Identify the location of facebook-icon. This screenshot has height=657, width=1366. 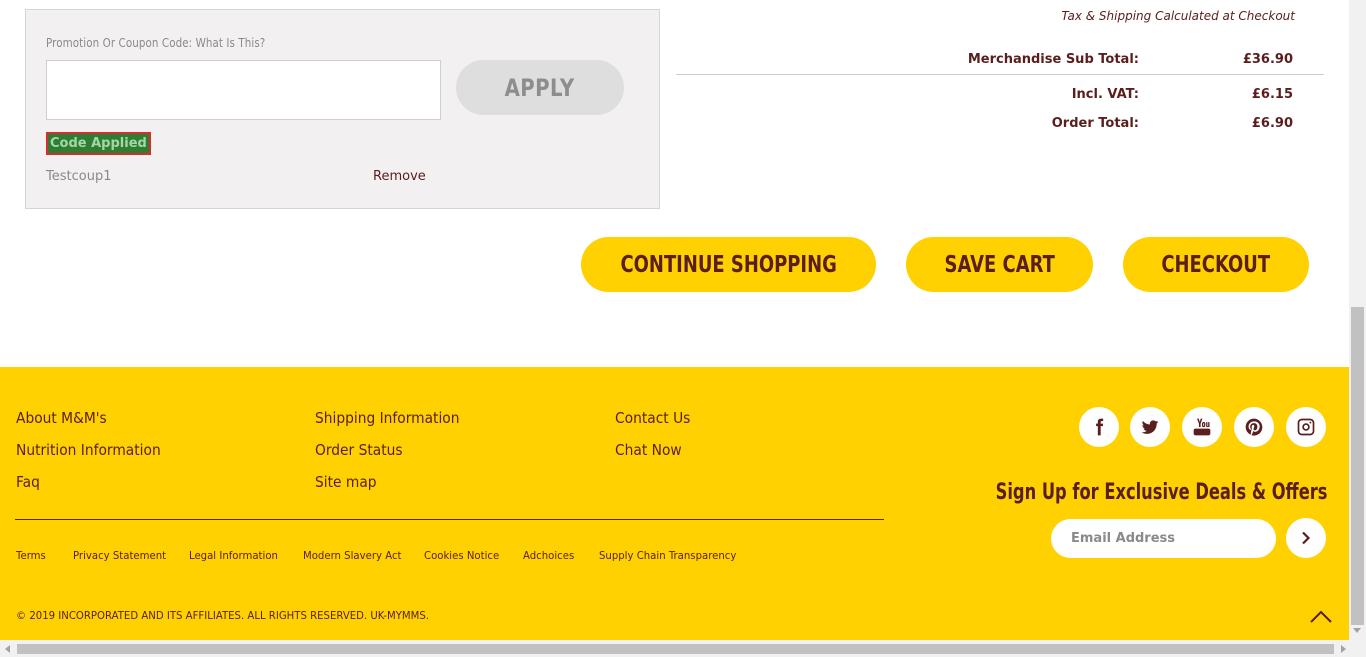
(1099, 427).